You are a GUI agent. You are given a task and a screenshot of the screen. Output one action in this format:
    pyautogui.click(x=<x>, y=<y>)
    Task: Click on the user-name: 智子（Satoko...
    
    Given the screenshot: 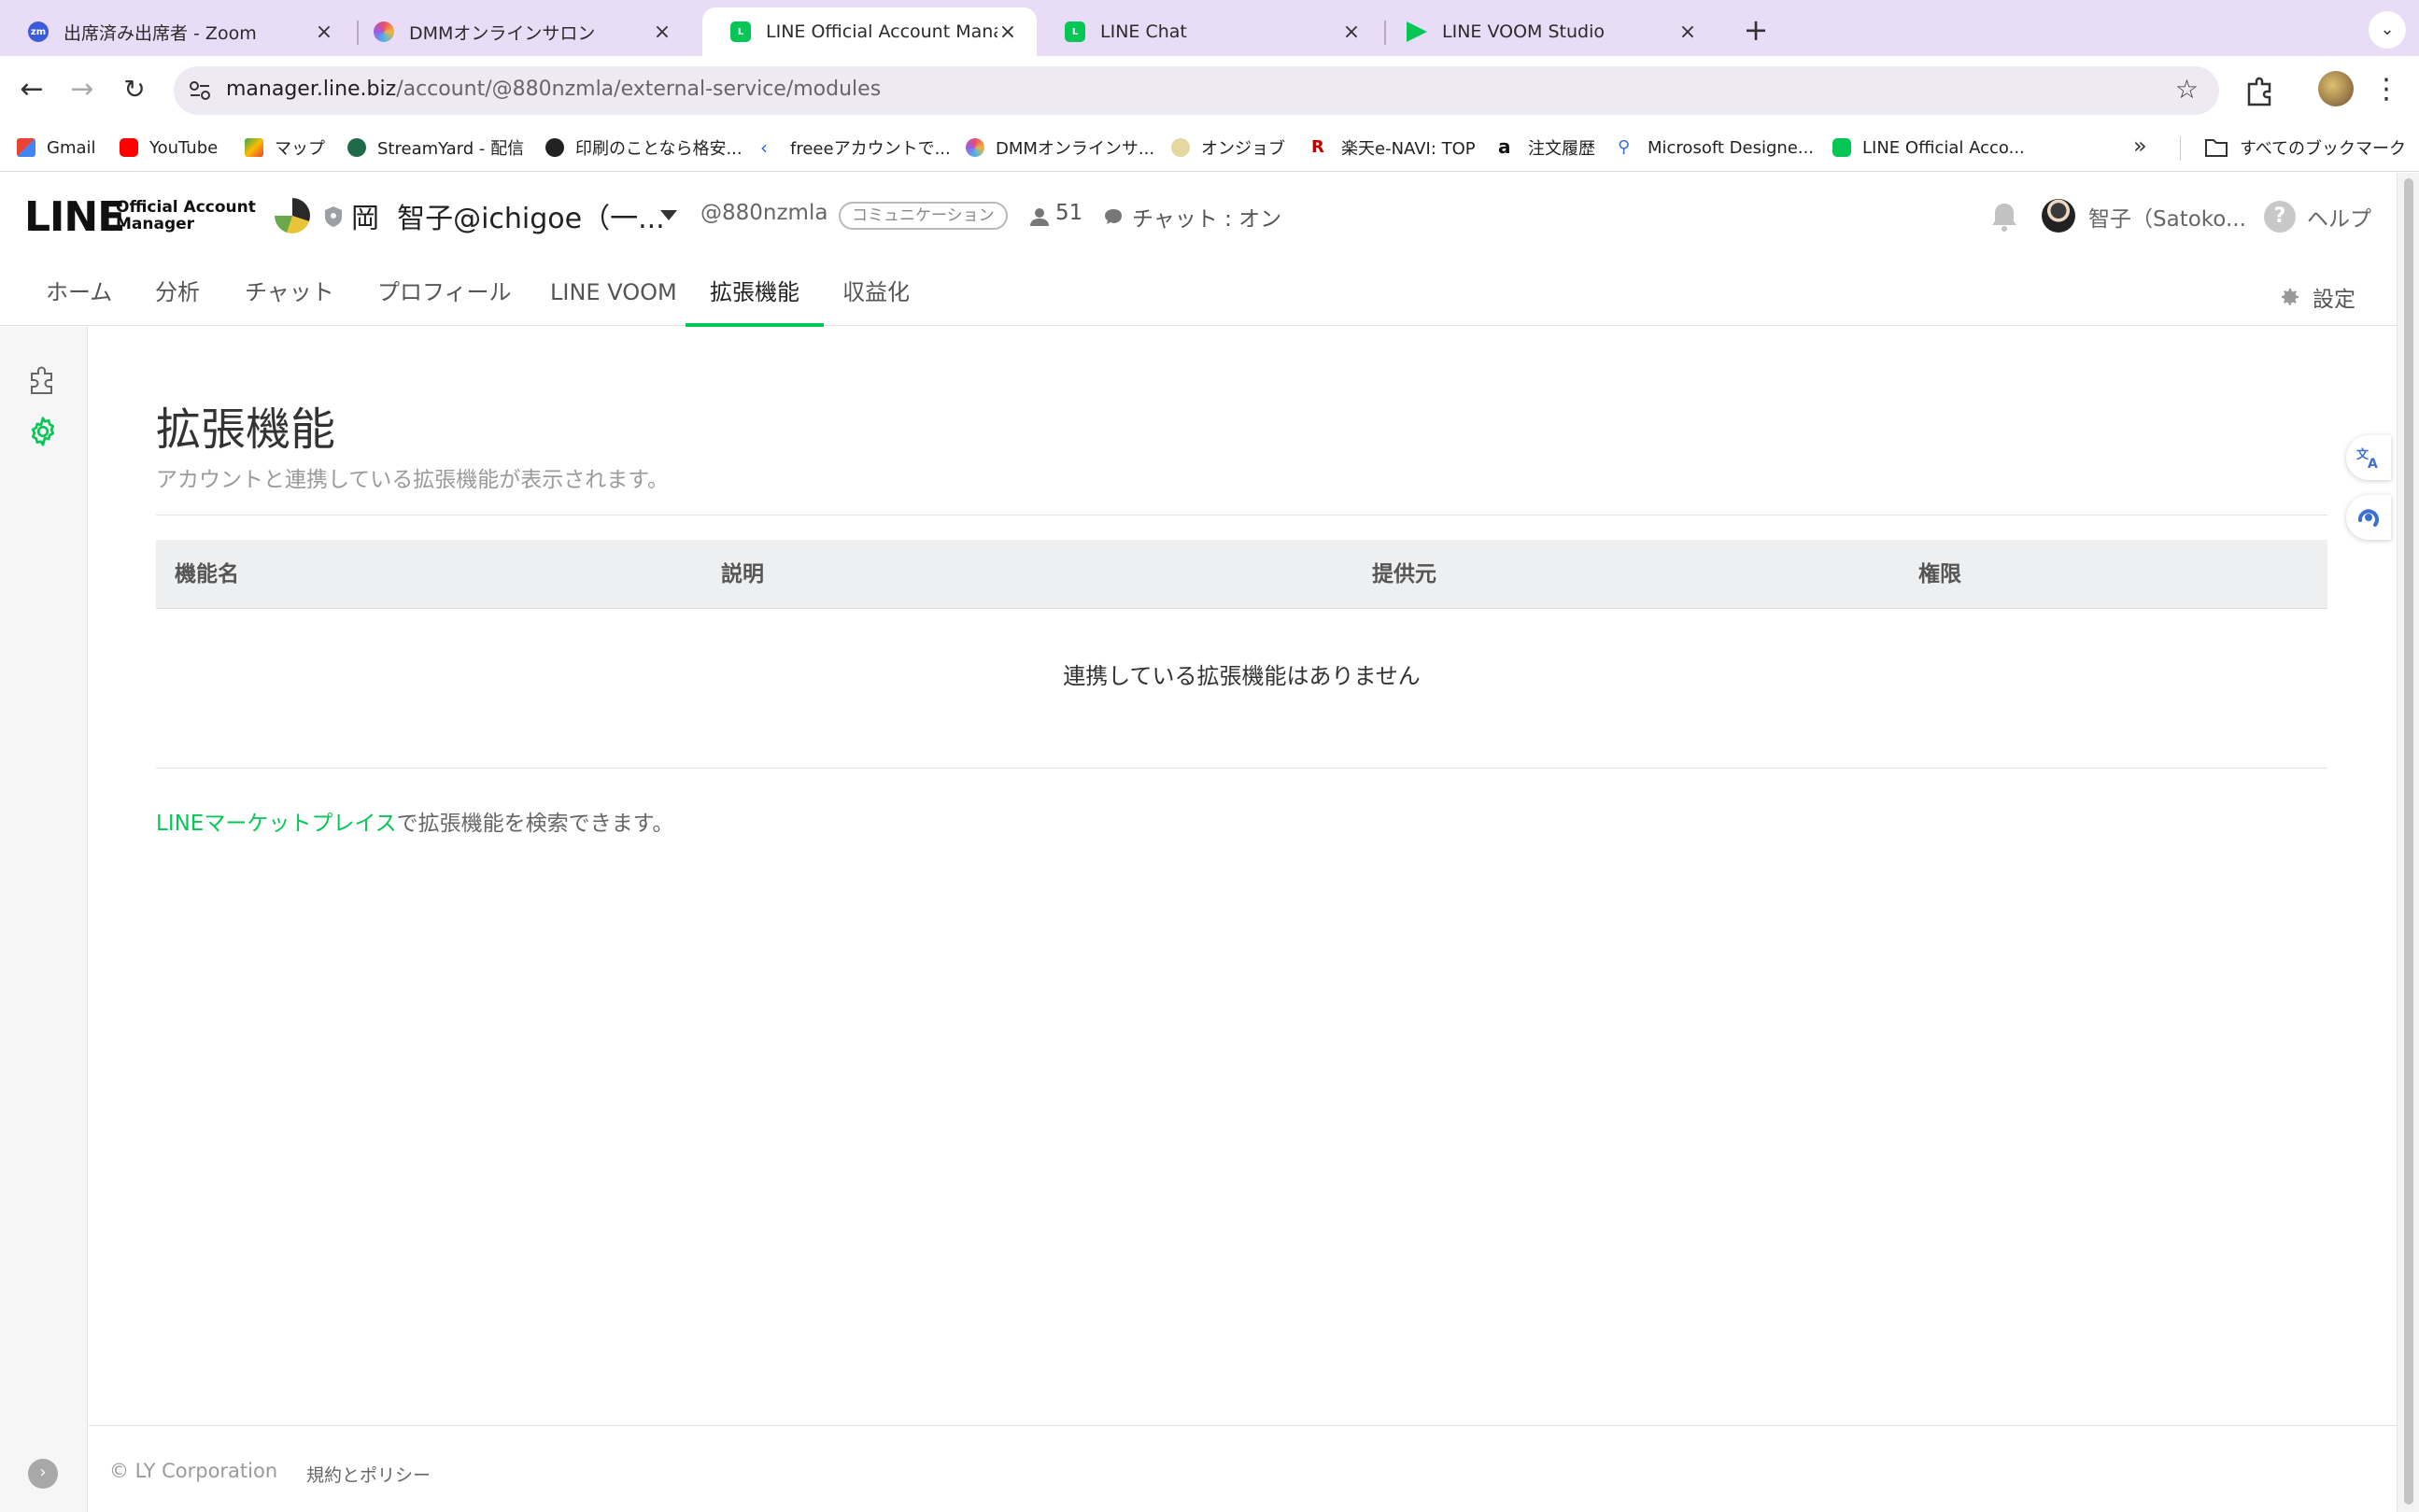 What is the action you would take?
    pyautogui.click(x=2167, y=217)
    